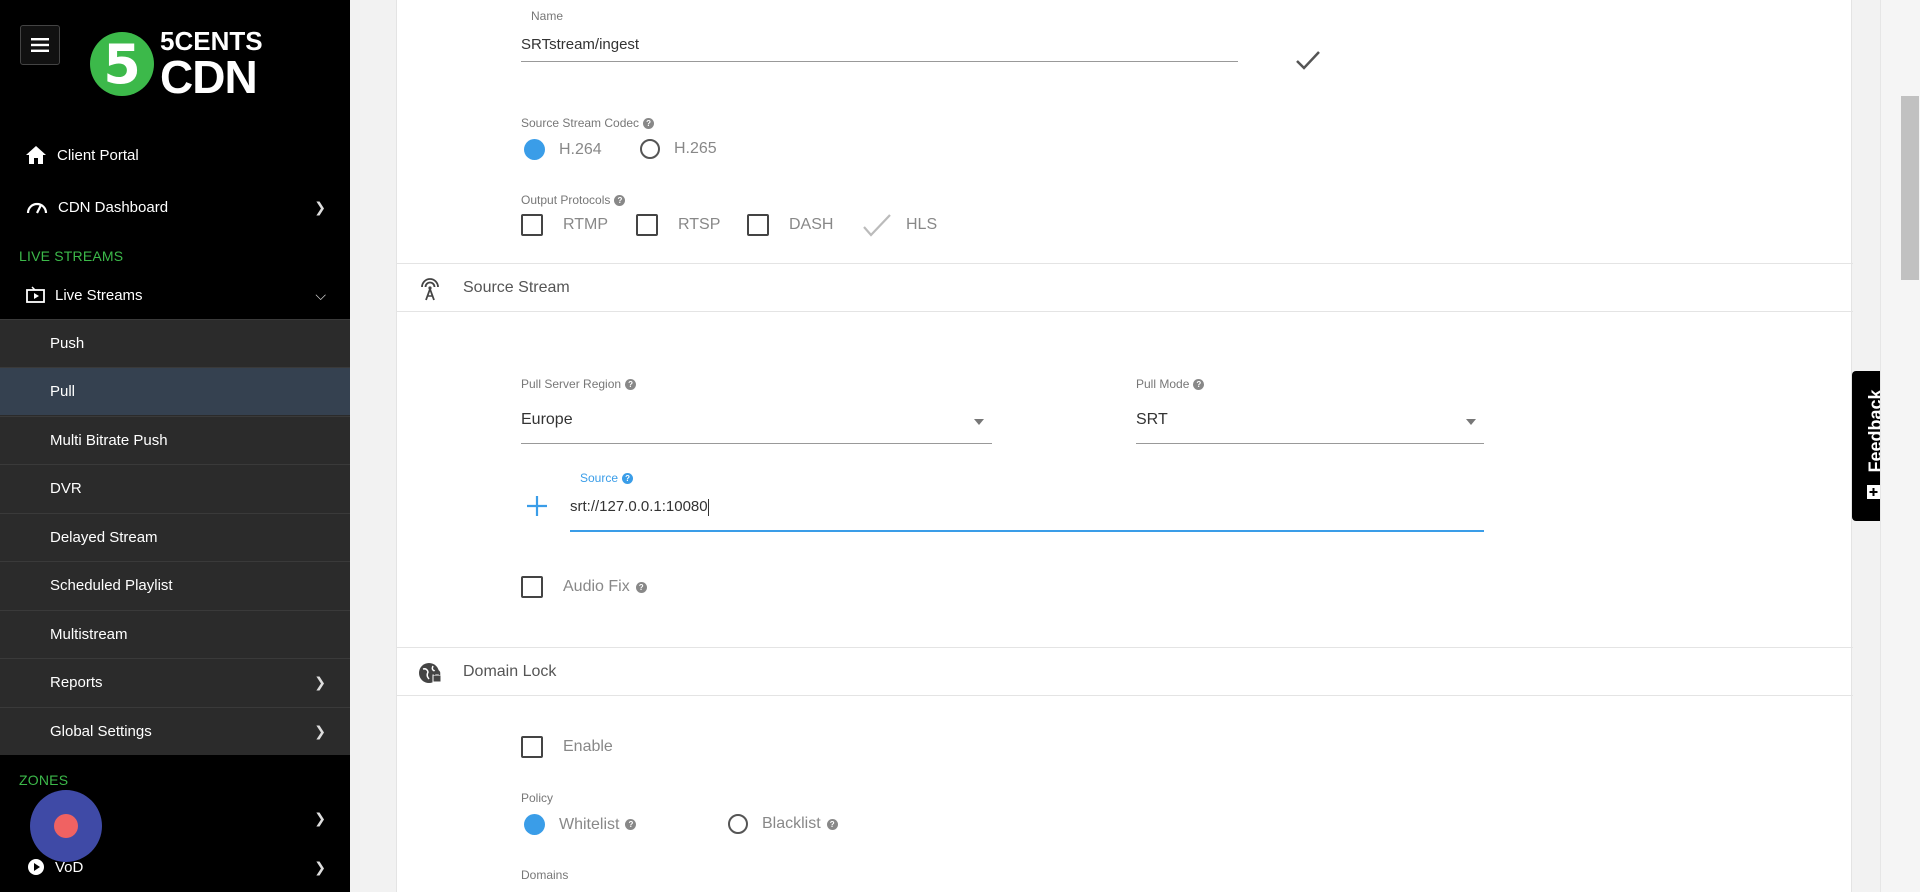 This screenshot has height=892, width=1920. I want to click on submenu-item-label: Scheduled Playlist, so click(111, 585).